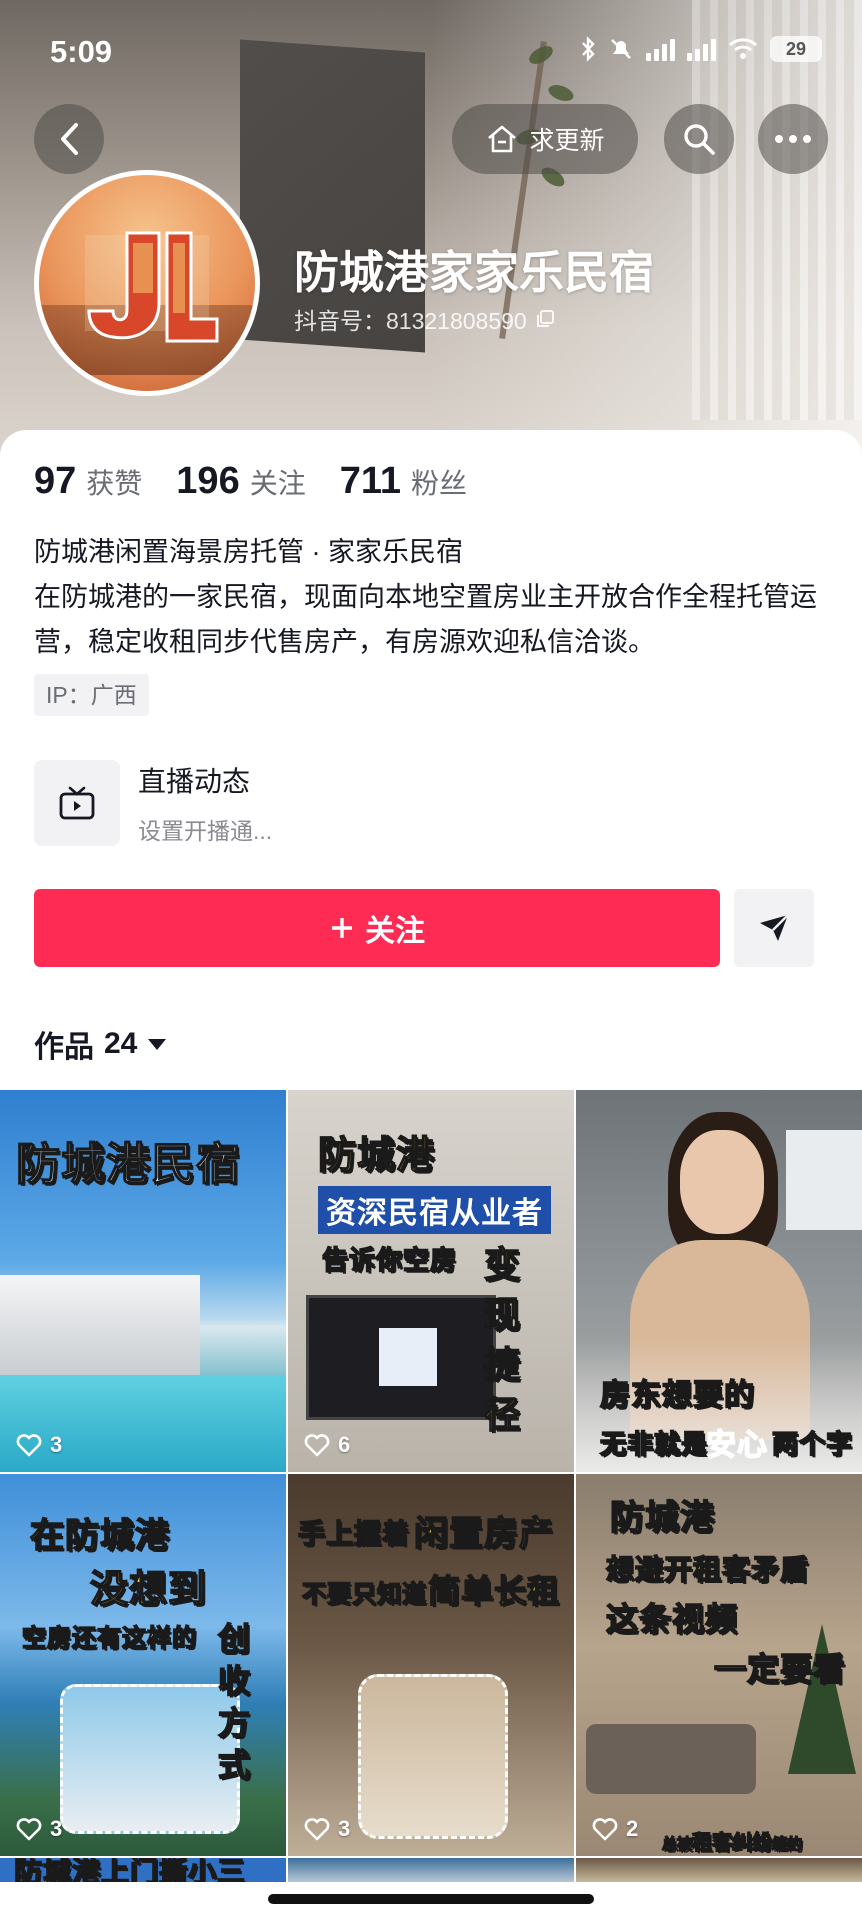 This screenshot has width=862, height=1920. Describe the element at coordinates (342, 928) in the screenshot. I see `plus-icon` at that location.